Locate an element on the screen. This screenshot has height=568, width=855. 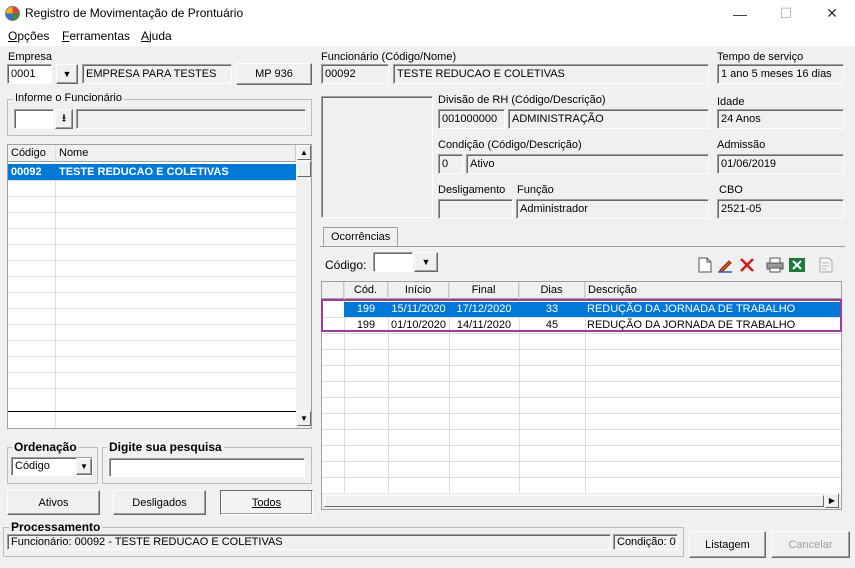
hscroll-thumb is located at coordinates (574, 501).